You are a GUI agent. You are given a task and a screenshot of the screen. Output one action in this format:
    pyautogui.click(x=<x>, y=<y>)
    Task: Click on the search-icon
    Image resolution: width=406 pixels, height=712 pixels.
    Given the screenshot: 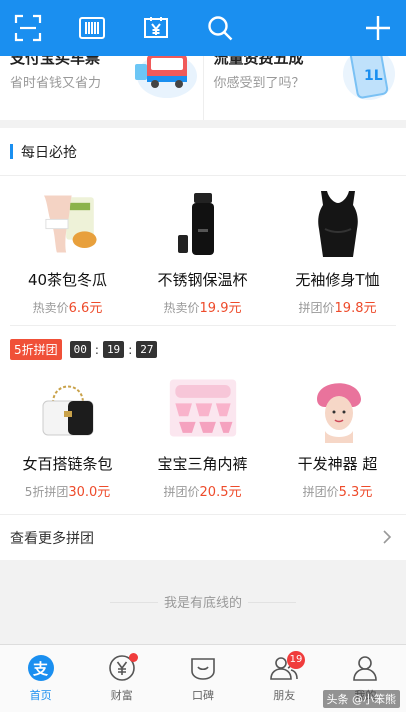 What is the action you would take?
    pyautogui.click(x=220, y=28)
    